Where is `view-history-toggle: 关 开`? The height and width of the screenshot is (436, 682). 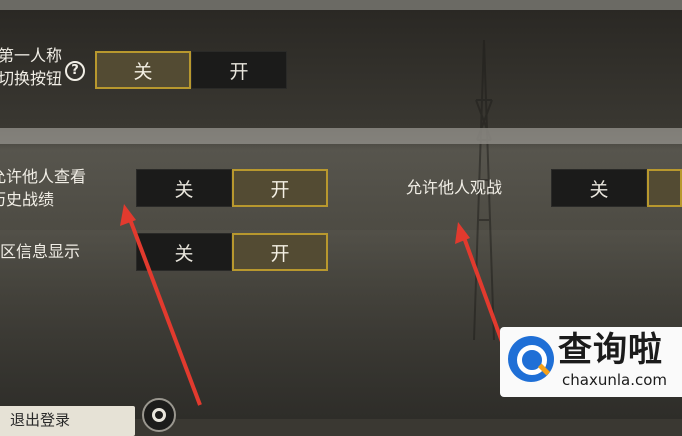
view-history-toggle: 关 开 is located at coordinates (232, 188).